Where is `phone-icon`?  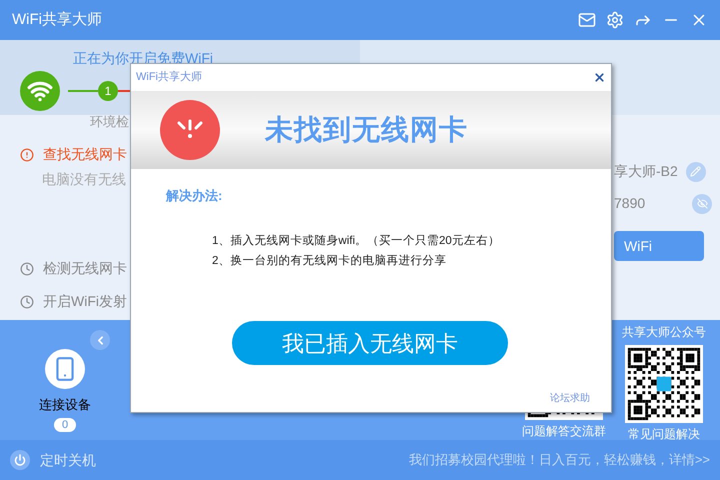 phone-icon is located at coordinates (65, 369).